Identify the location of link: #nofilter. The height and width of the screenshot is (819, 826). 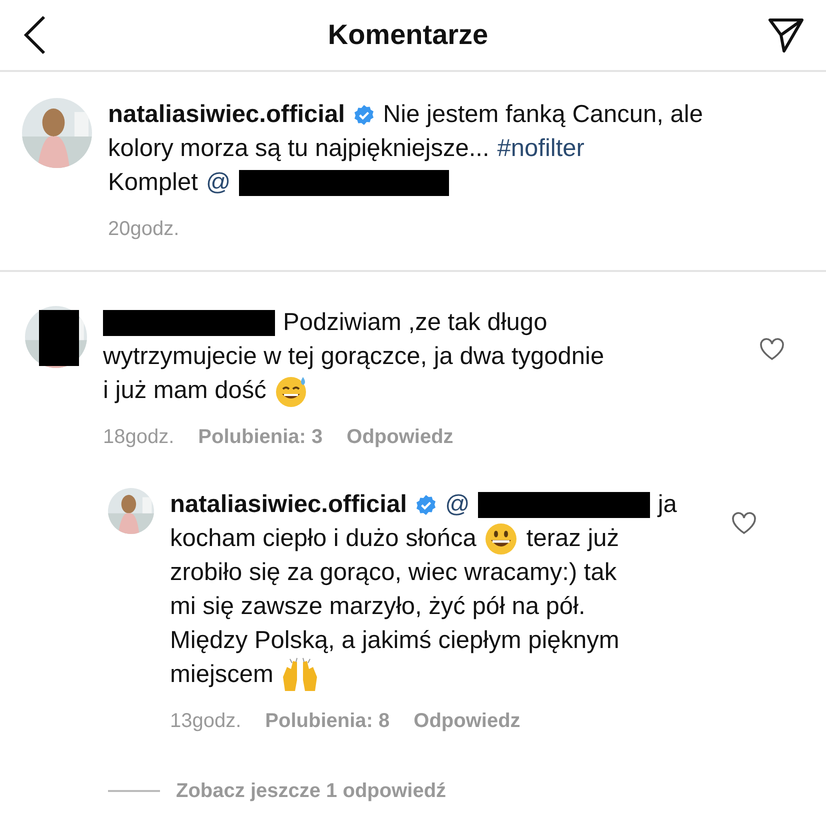
(540, 149).